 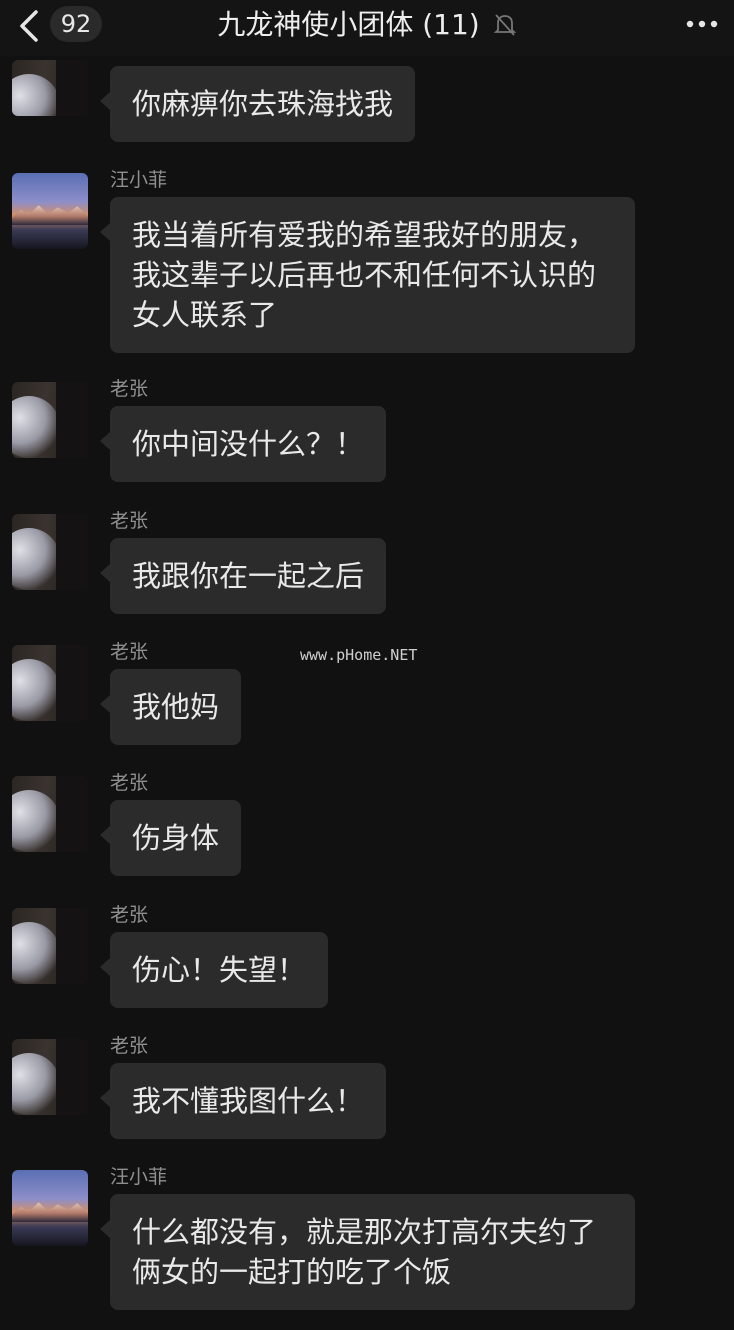 I want to click on more-options-icon, so click(x=702, y=24).